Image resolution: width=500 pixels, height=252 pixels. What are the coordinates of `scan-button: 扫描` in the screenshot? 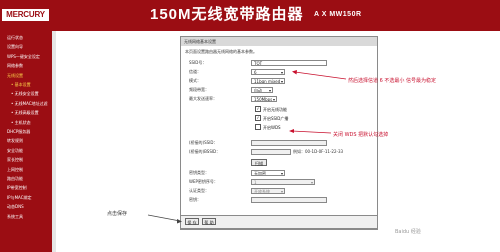 It's located at (259, 162).